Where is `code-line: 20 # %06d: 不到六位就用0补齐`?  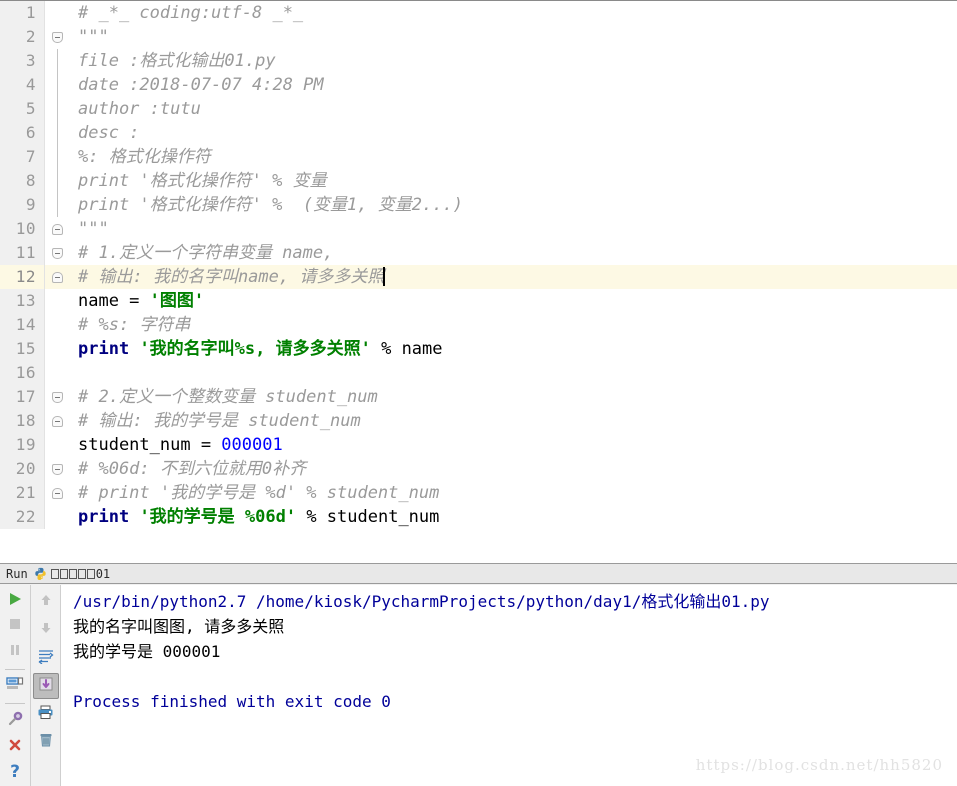
code-line: 20 # %06d: 不到六位就用0补齐 is located at coordinates (478, 469).